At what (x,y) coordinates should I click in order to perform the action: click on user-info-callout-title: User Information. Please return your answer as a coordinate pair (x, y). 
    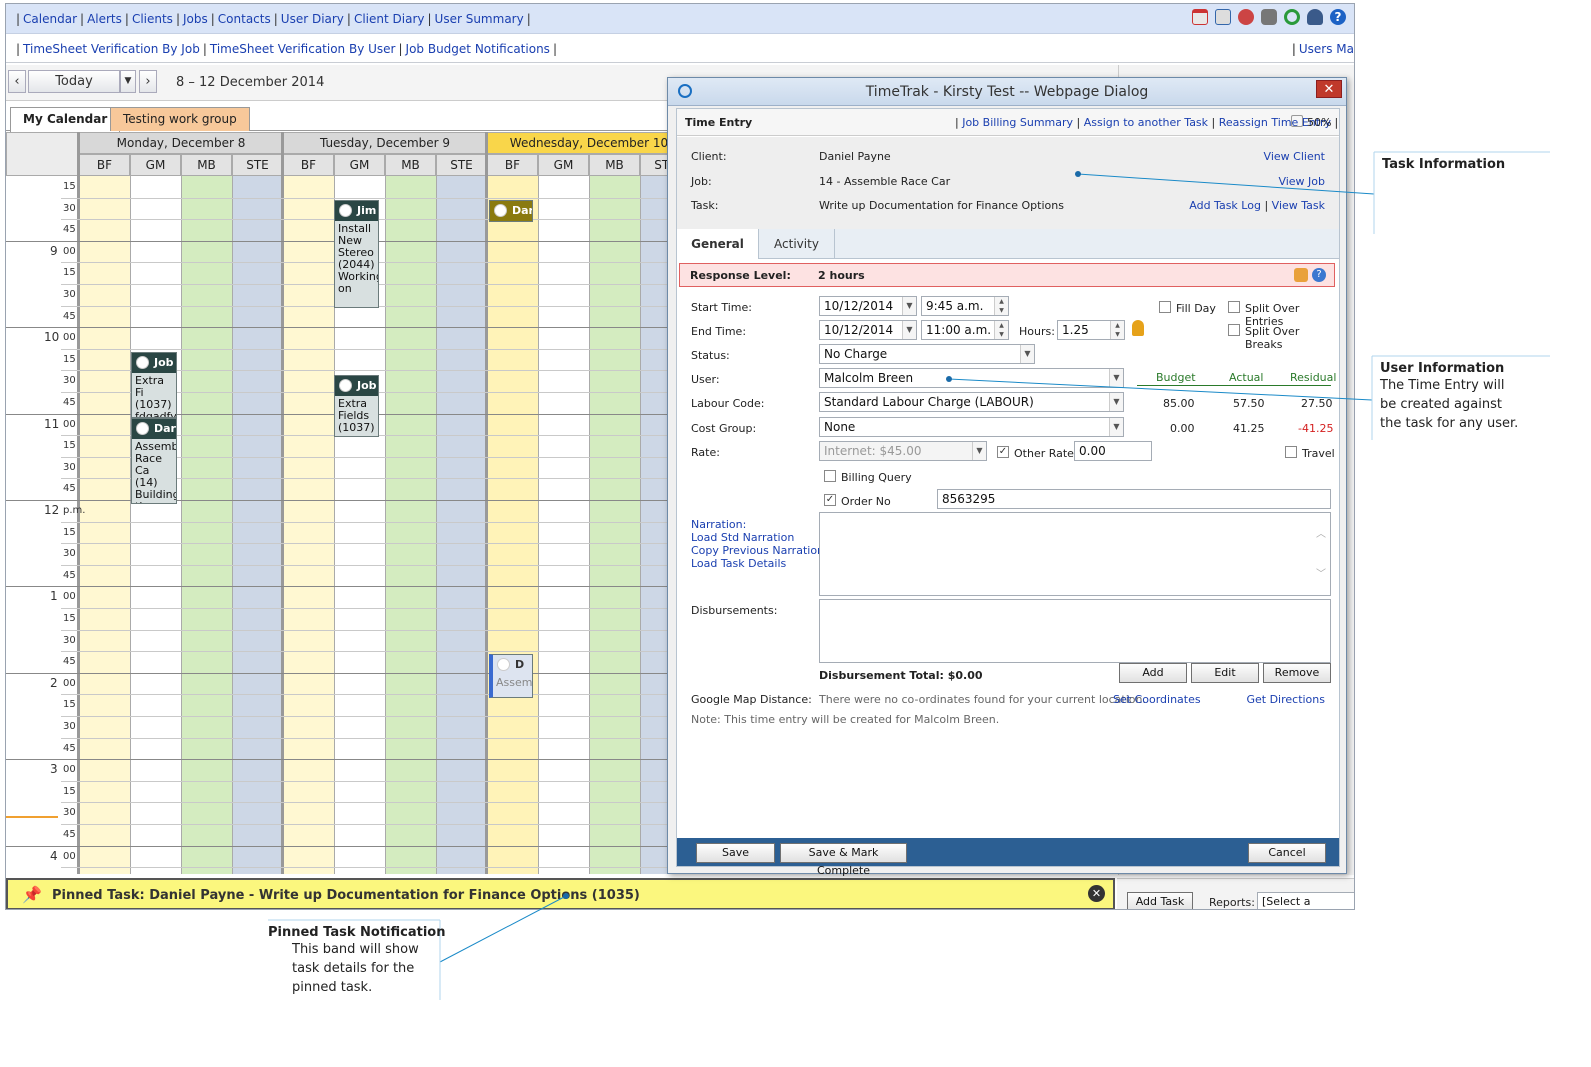
    Looking at the image, I should click on (1442, 368).